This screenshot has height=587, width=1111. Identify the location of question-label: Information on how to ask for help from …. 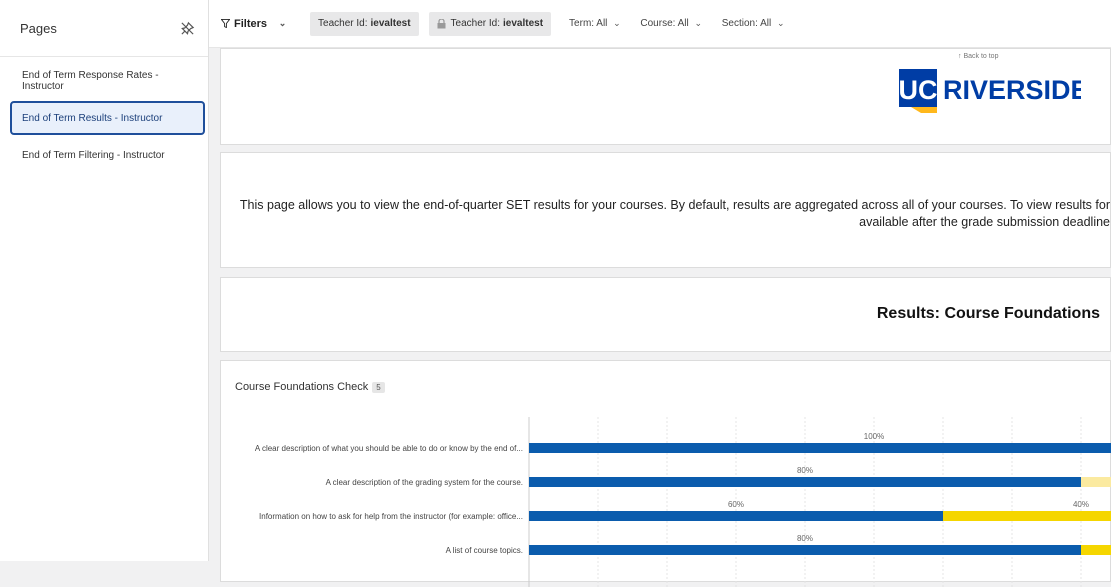
(391, 516).